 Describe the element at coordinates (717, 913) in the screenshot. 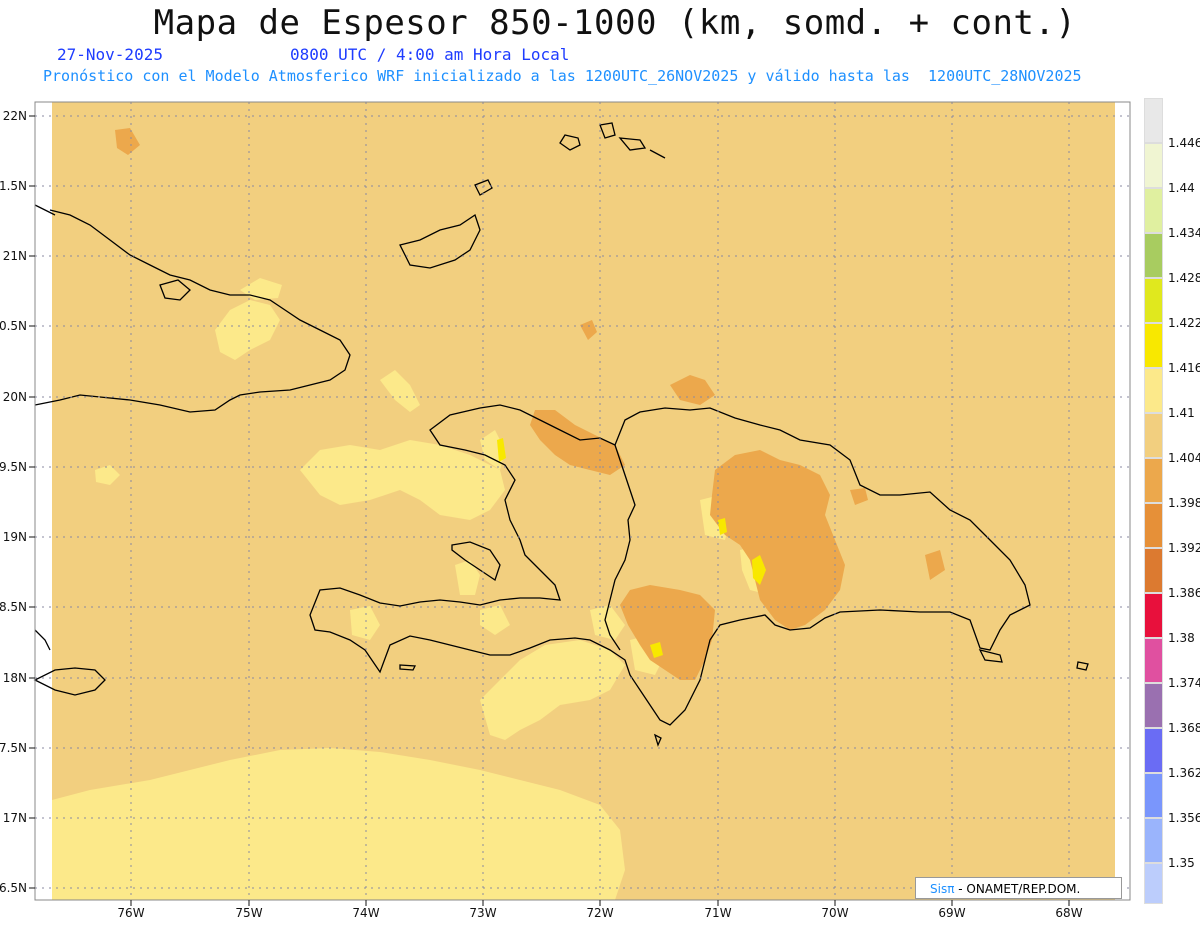

I see `lon-label: 71W` at that location.